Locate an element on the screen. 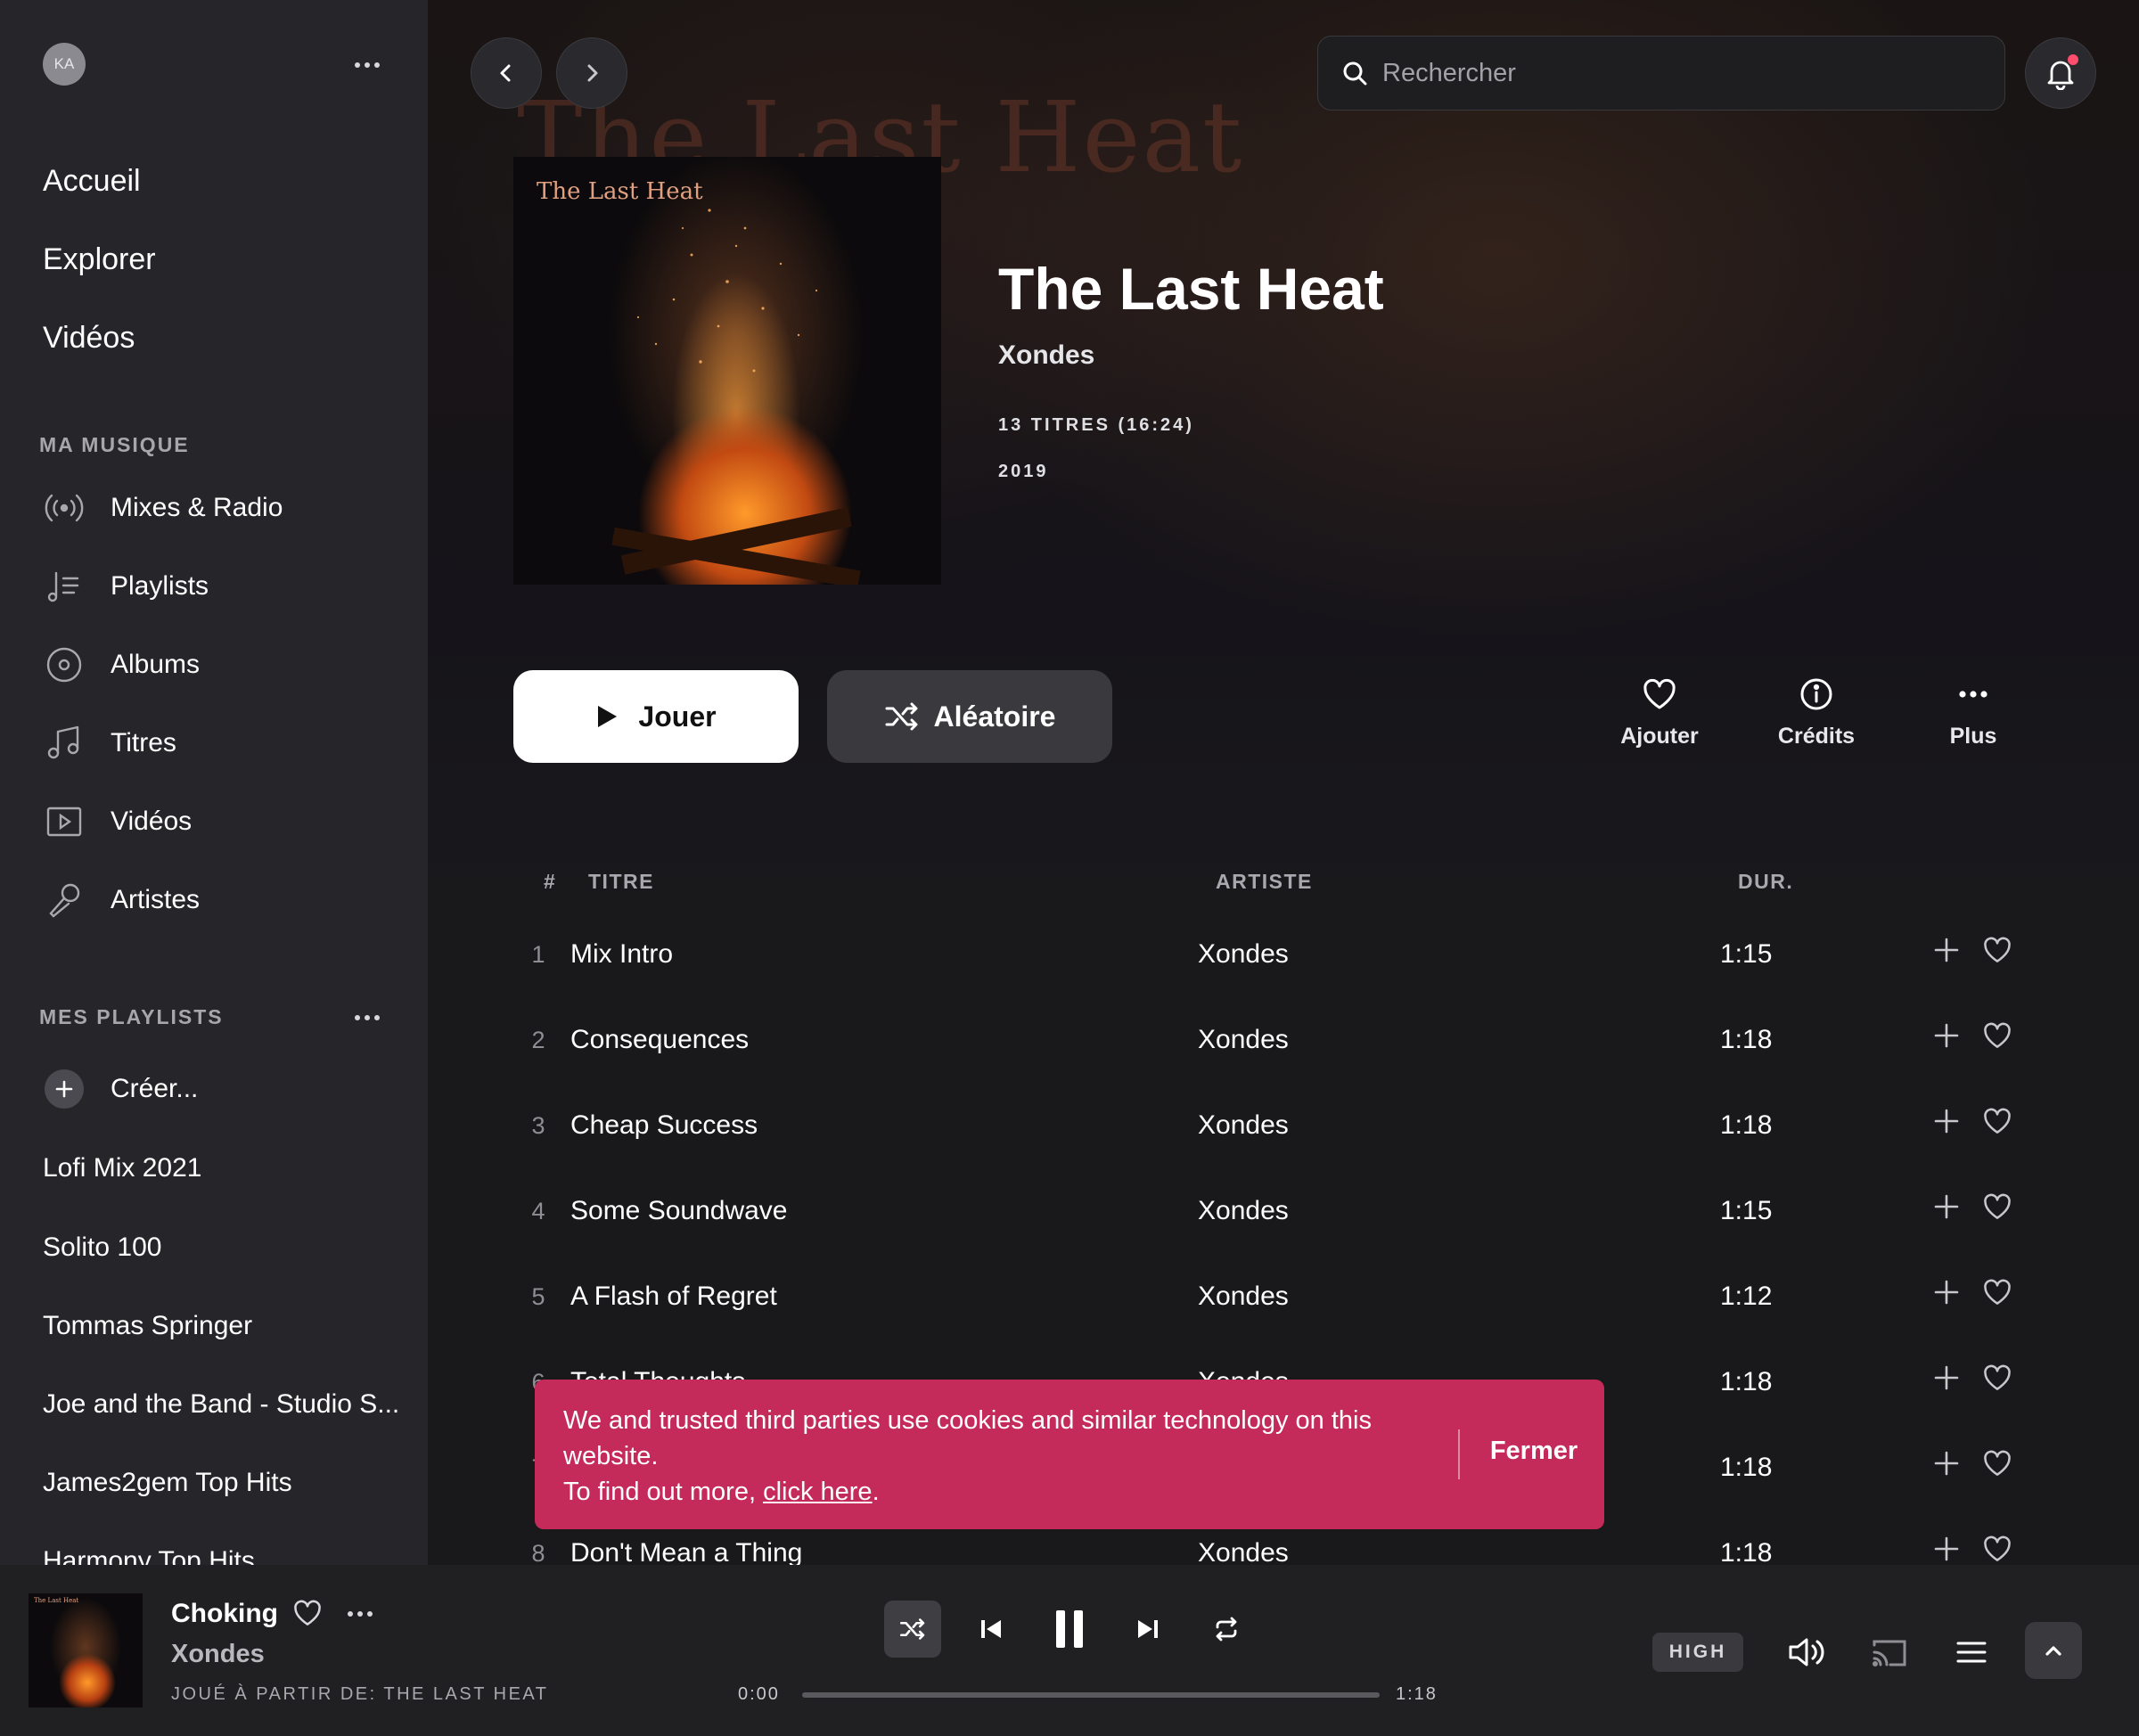 The width and height of the screenshot is (2139, 1736). now-playing-favorite-button is located at coordinates (307, 1615).